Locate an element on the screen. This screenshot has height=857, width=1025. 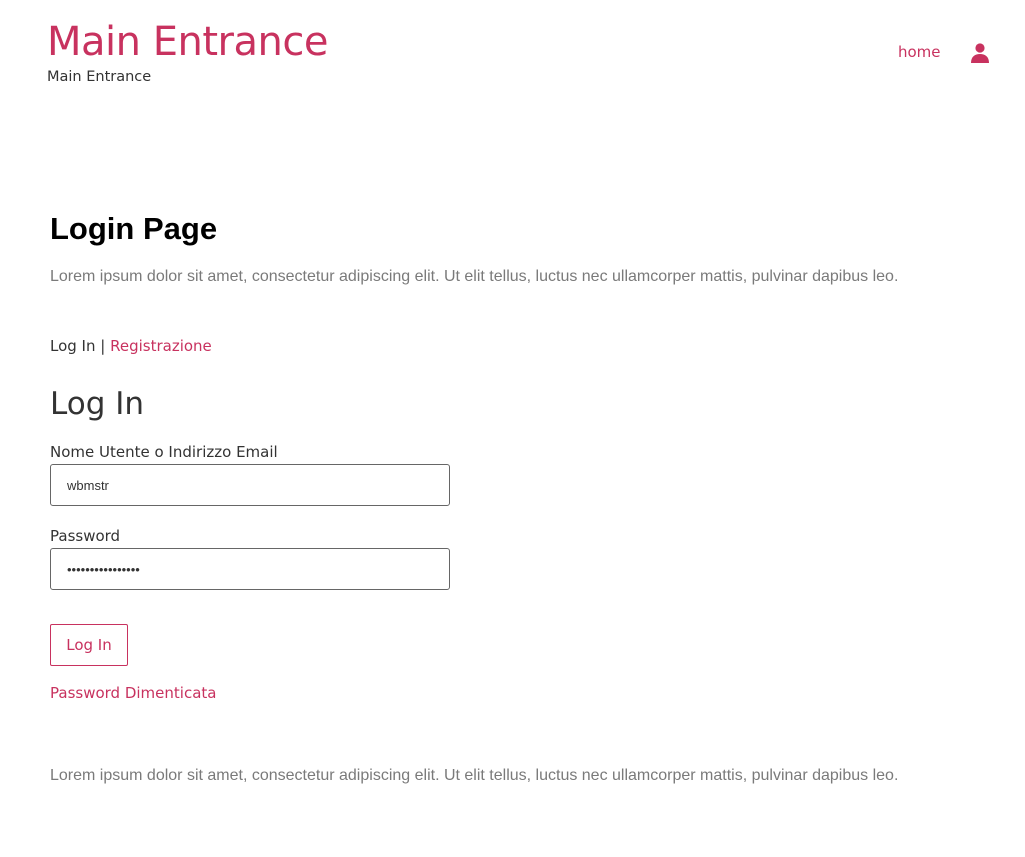
site-title: Main Entrance is located at coordinates (187, 42).